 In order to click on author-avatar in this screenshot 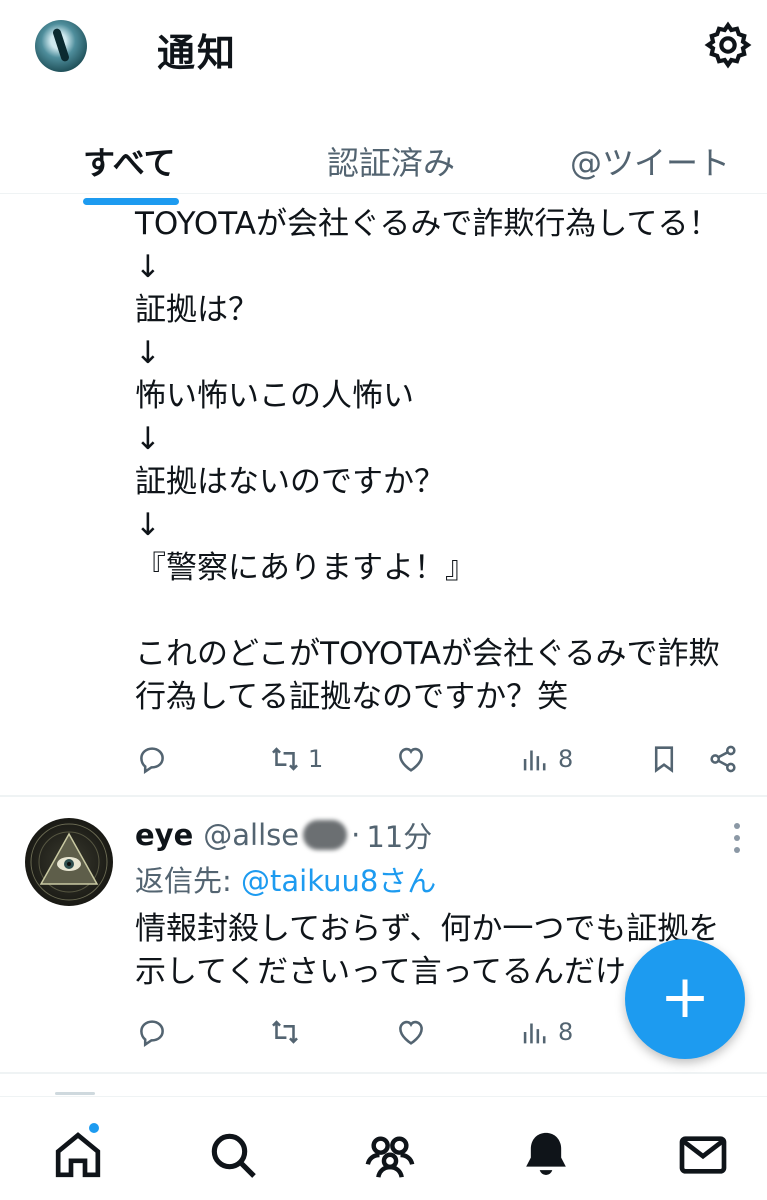, I will do `click(69, 862)`.